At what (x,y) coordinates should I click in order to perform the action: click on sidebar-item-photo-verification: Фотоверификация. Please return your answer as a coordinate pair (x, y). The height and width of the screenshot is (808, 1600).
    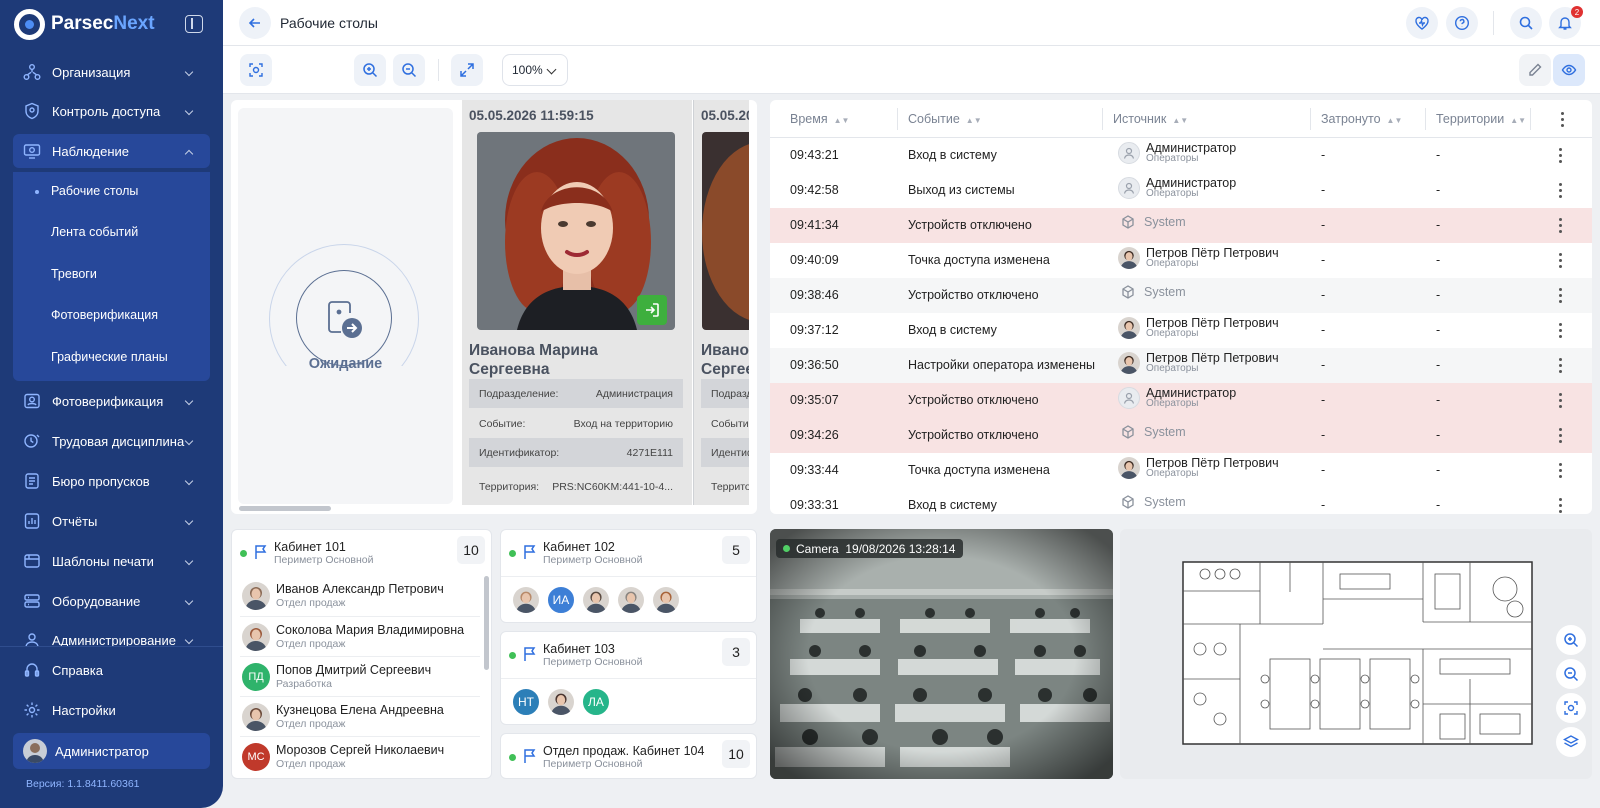
    Looking at the image, I should click on (111, 401).